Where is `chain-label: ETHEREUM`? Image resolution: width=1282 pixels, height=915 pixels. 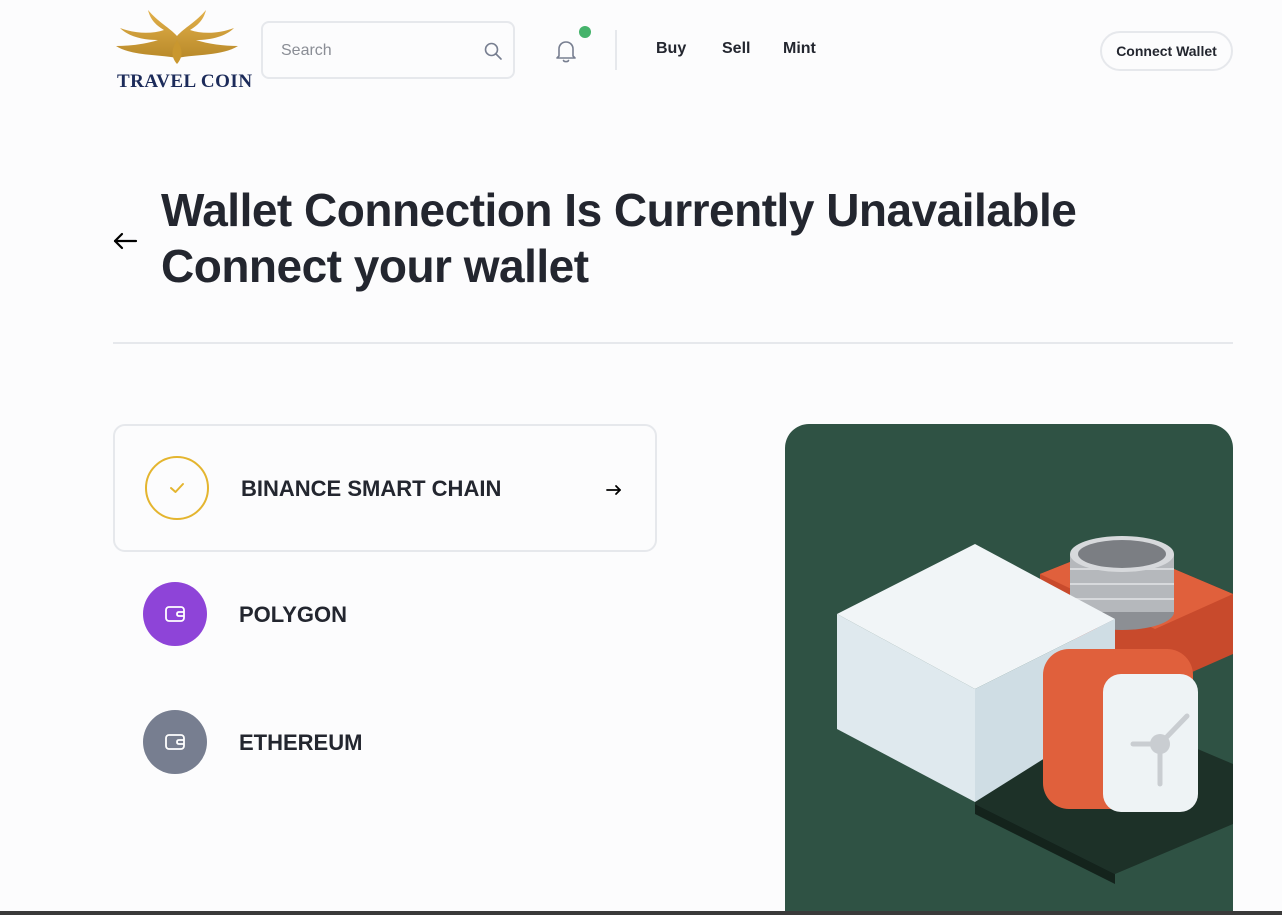 chain-label: ETHEREUM is located at coordinates (301, 742).